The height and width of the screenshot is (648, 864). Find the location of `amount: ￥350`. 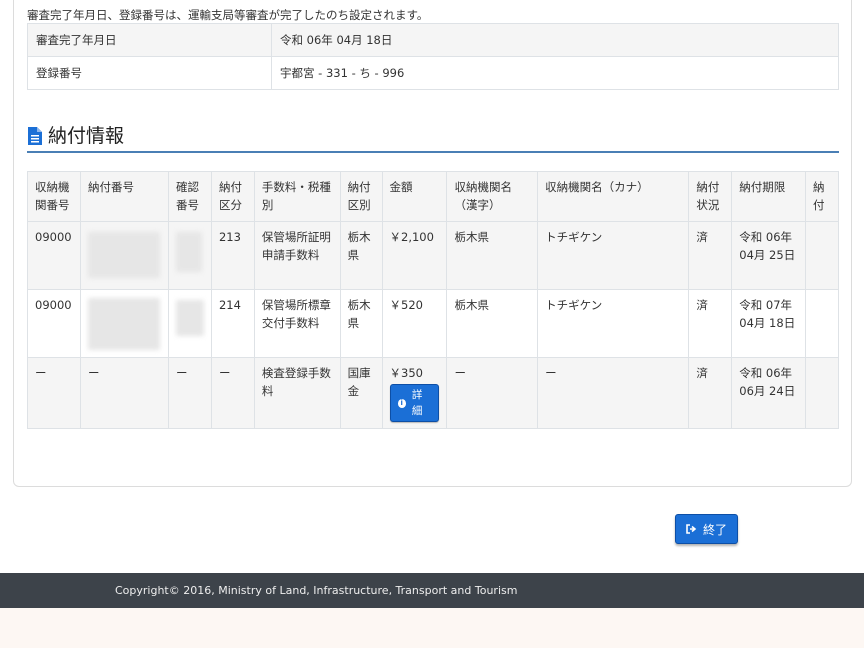

amount: ￥350 is located at coordinates (406, 373).